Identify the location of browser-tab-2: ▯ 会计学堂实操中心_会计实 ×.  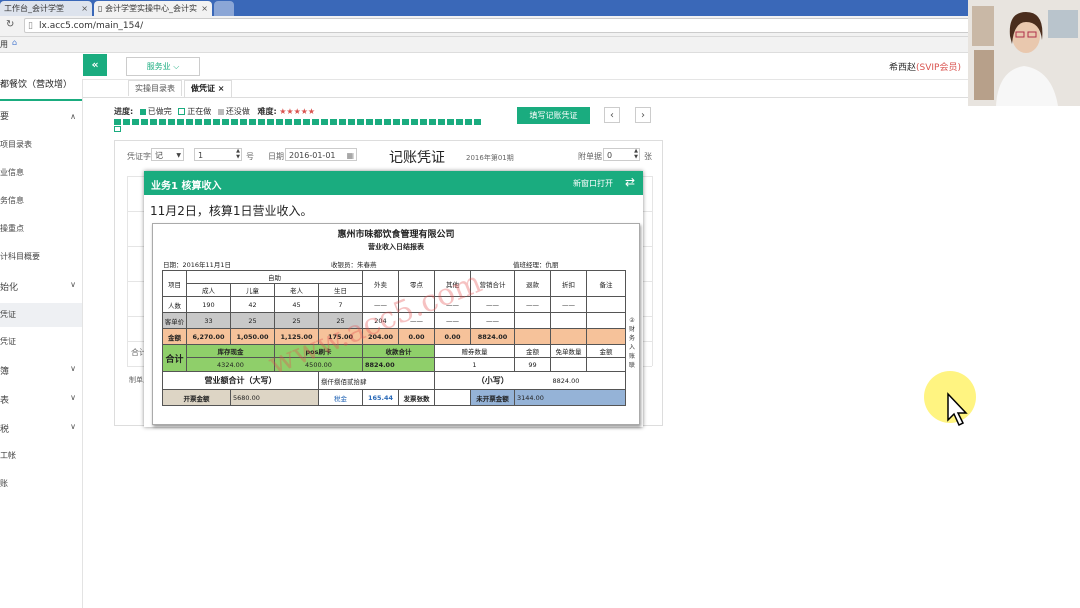
(153, 8).